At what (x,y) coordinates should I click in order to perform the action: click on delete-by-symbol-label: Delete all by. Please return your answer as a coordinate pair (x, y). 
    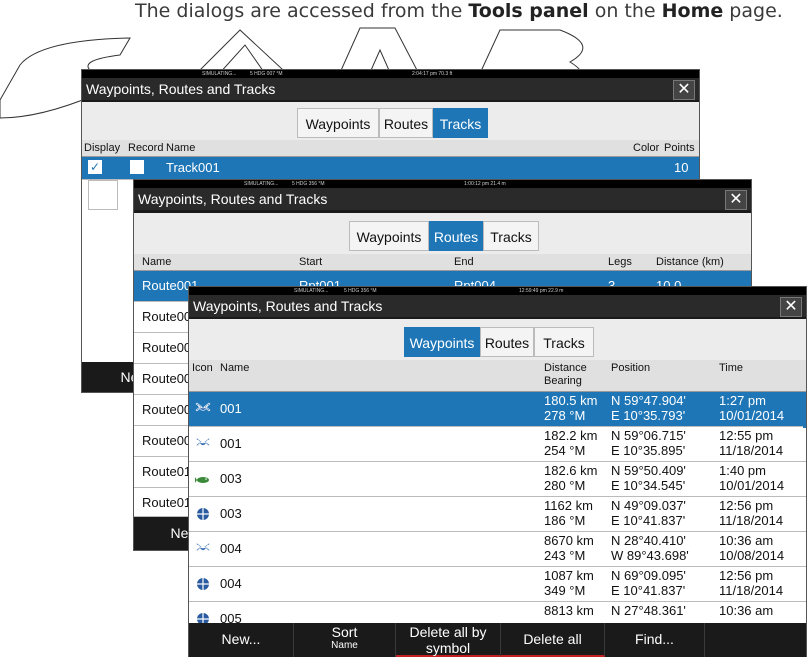
    Looking at the image, I should click on (448, 632).